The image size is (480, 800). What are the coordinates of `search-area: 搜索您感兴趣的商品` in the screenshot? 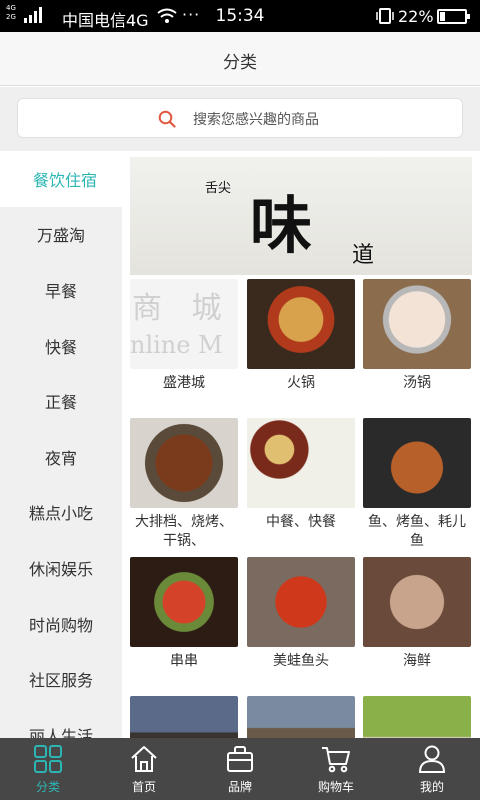 It's located at (240, 119).